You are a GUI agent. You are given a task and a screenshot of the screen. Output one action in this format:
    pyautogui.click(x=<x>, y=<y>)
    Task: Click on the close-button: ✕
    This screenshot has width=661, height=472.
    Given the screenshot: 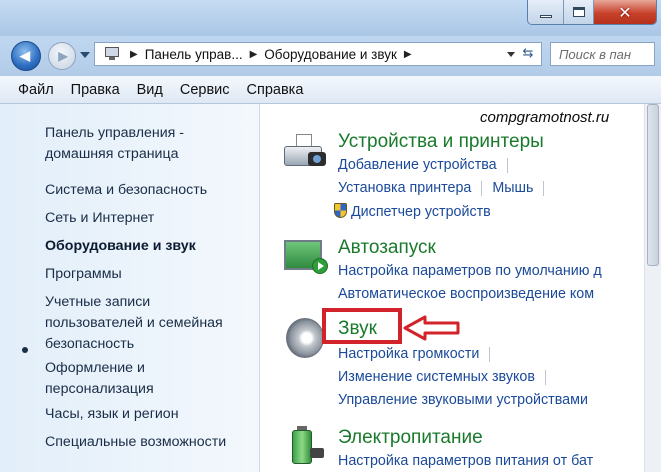 What is the action you would take?
    pyautogui.click(x=625, y=12)
    